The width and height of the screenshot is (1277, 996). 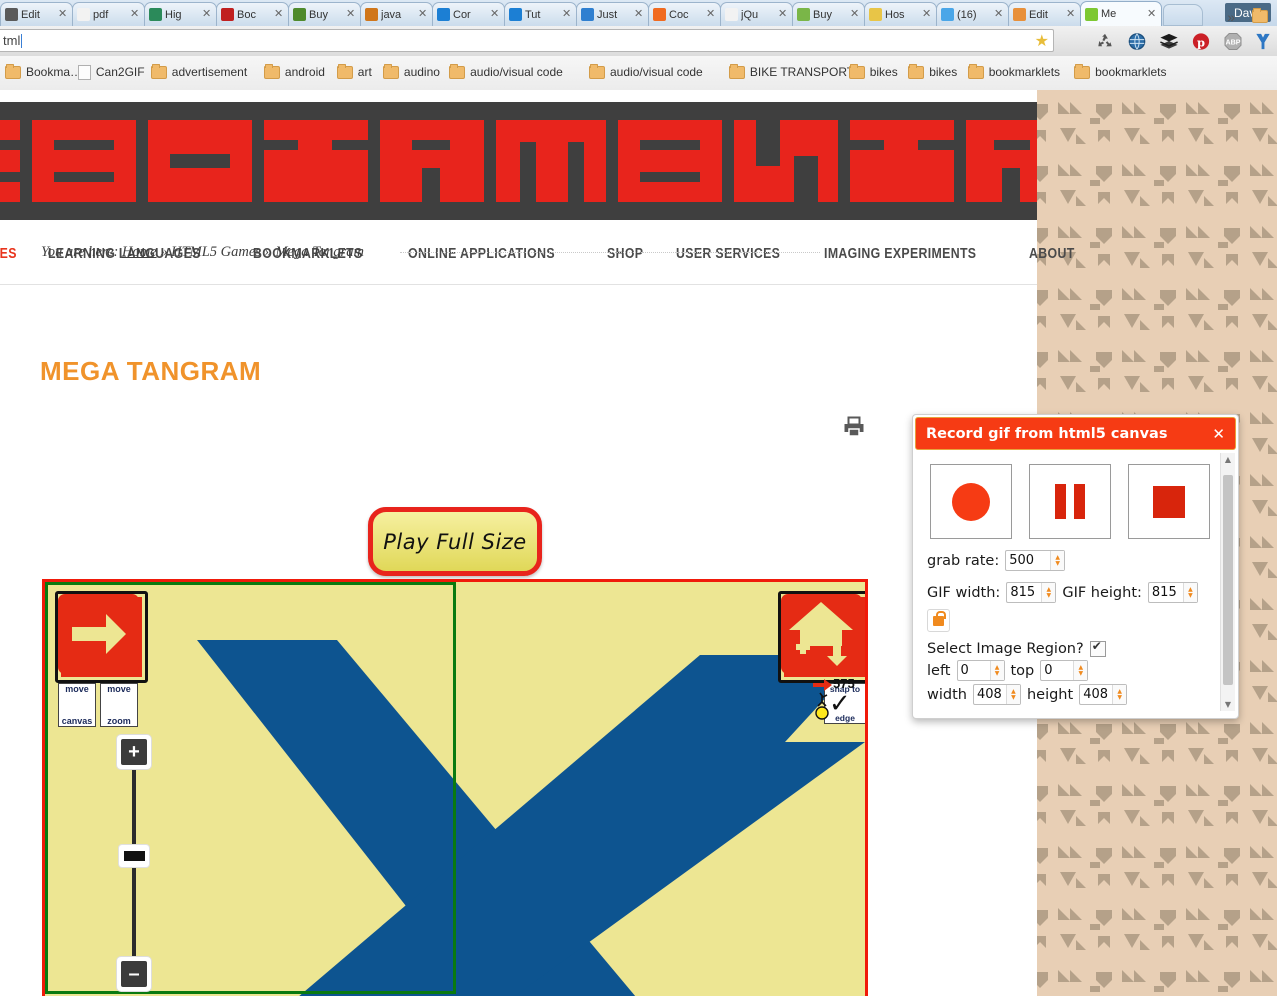 I want to click on region-top-input, so click(x=1057, y=670).